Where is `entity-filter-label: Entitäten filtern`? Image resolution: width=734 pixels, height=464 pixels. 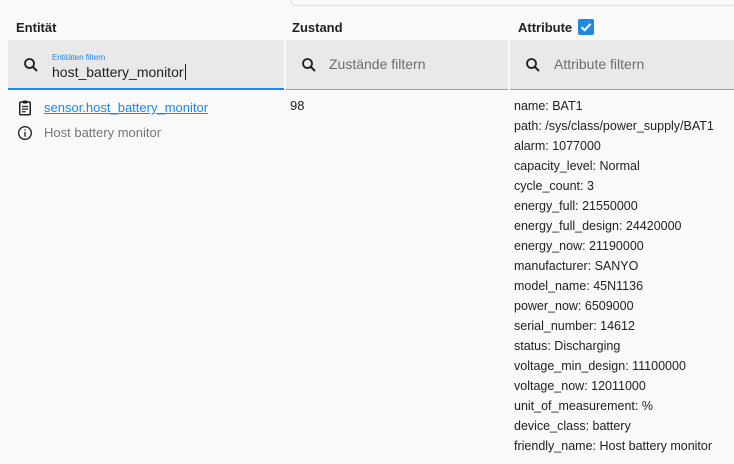 entity-filter-label: Entitäten filtern is located at coordinates (79, 57).